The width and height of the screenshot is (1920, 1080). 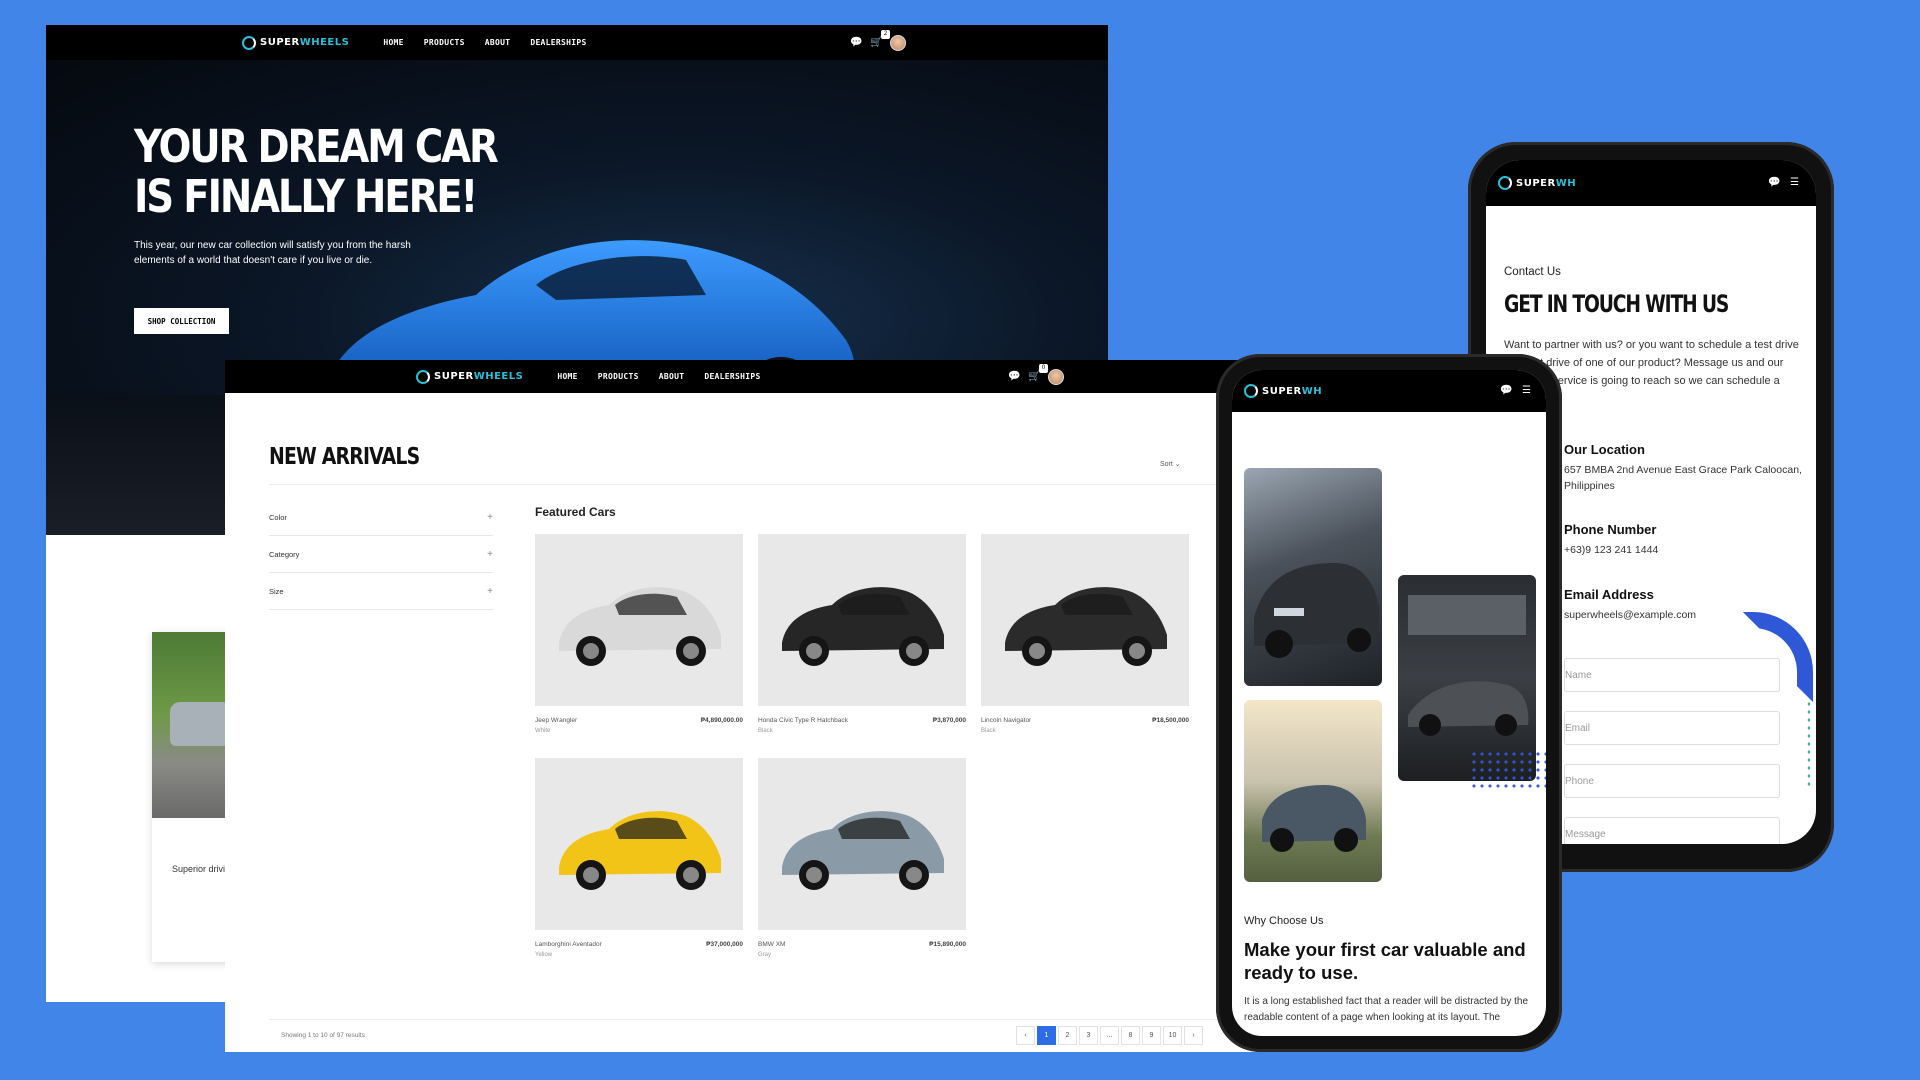 What do you see at coordinates (1809, 745) in the screenshot?
I see `decorative-dots` at bounding box center [1809, 745].